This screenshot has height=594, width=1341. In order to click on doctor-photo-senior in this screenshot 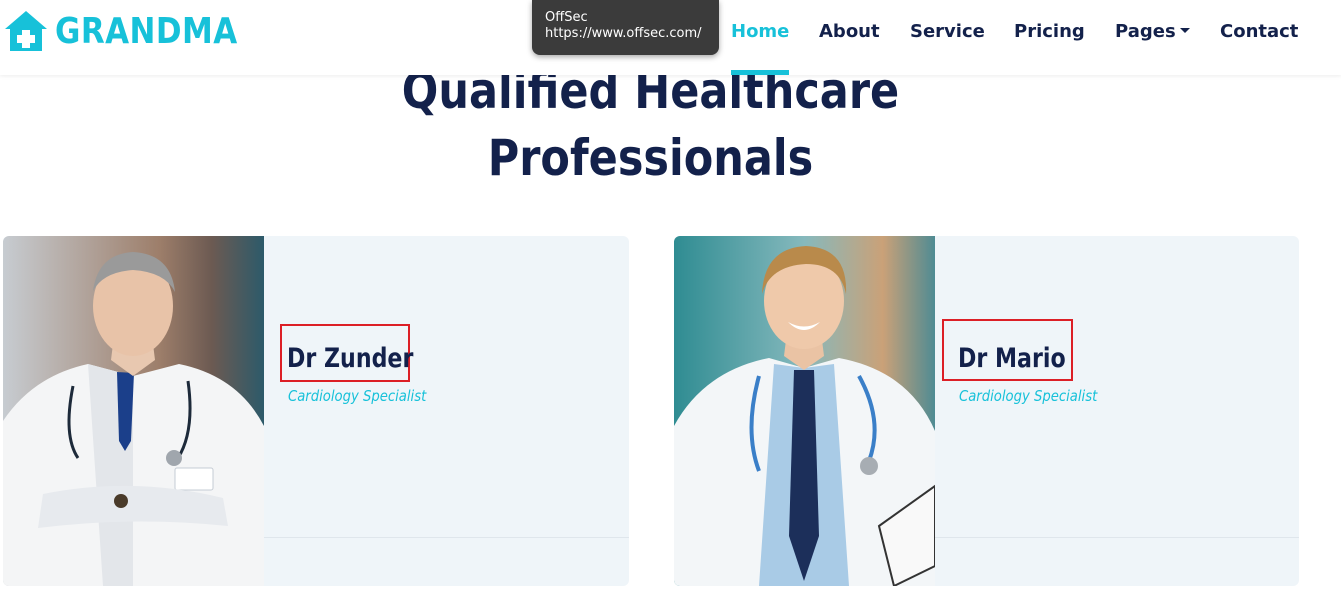, I will do `click(133, 411)`.